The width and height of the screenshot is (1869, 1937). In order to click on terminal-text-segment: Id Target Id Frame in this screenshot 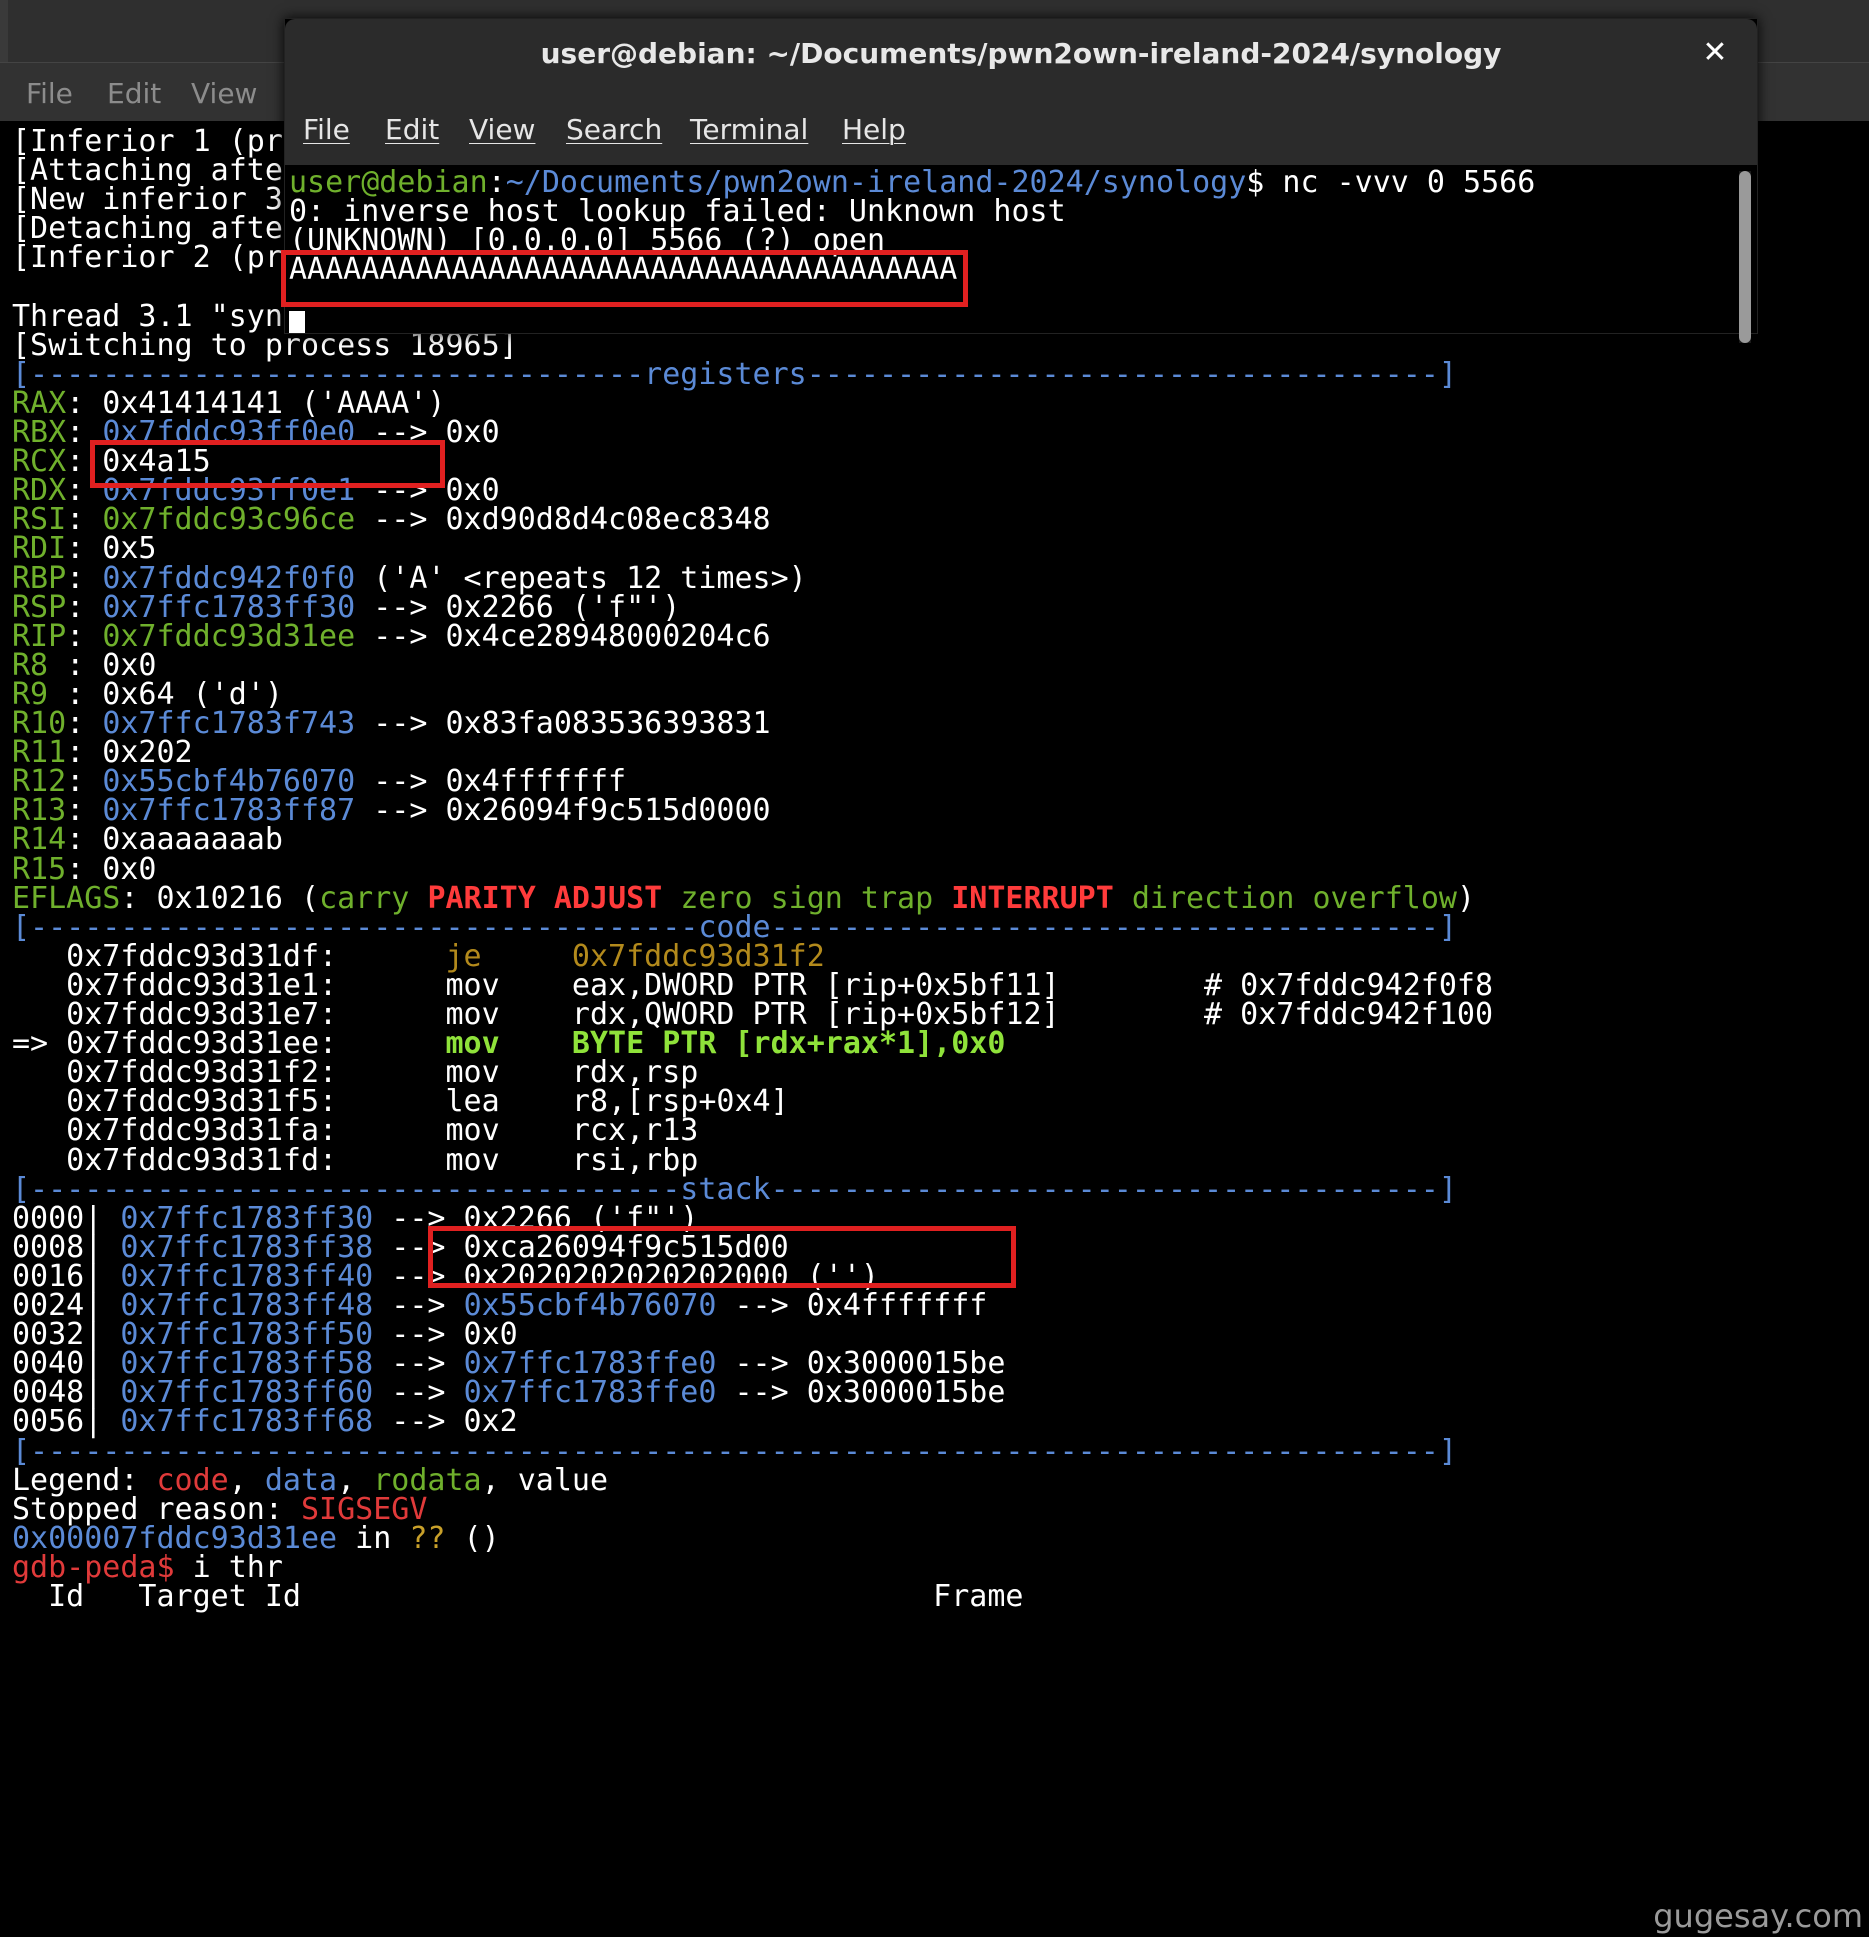, I will do `click(518, 1596)`.